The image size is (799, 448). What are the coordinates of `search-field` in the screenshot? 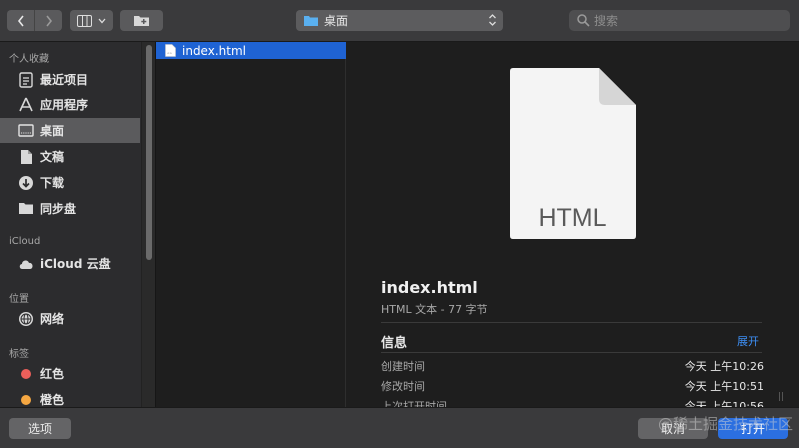 It's located at (679, 20).